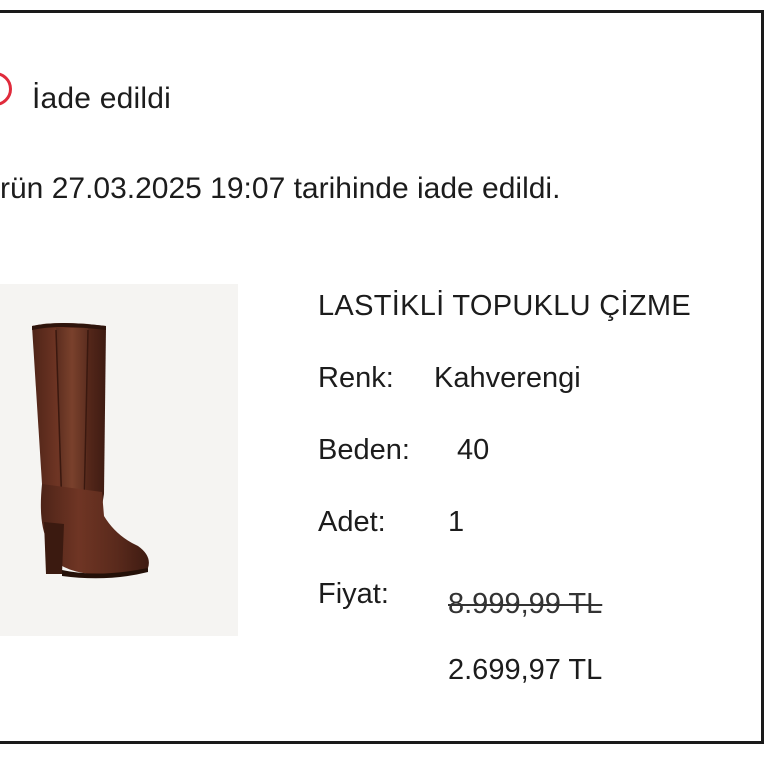 This screenshot has height=768, width=768. I want to click on price-label: Fiyat:, so click(353, 594).